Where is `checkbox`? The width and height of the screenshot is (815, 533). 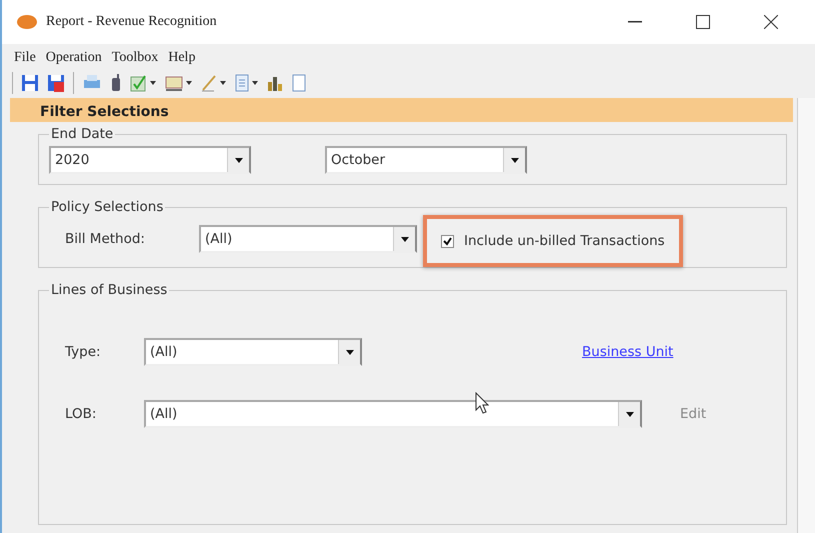
checkbox is located at coordinates (447, 241).